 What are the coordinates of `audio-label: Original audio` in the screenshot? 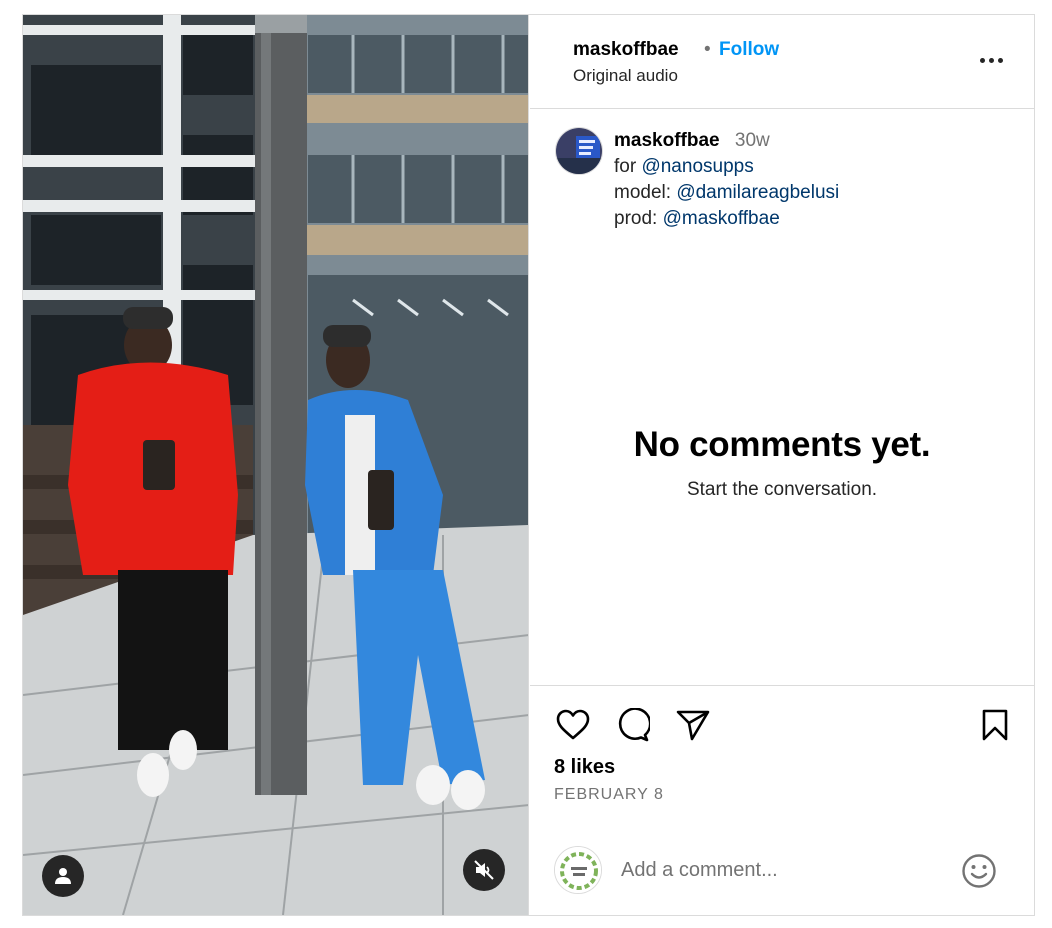 It's located at (625, 76).